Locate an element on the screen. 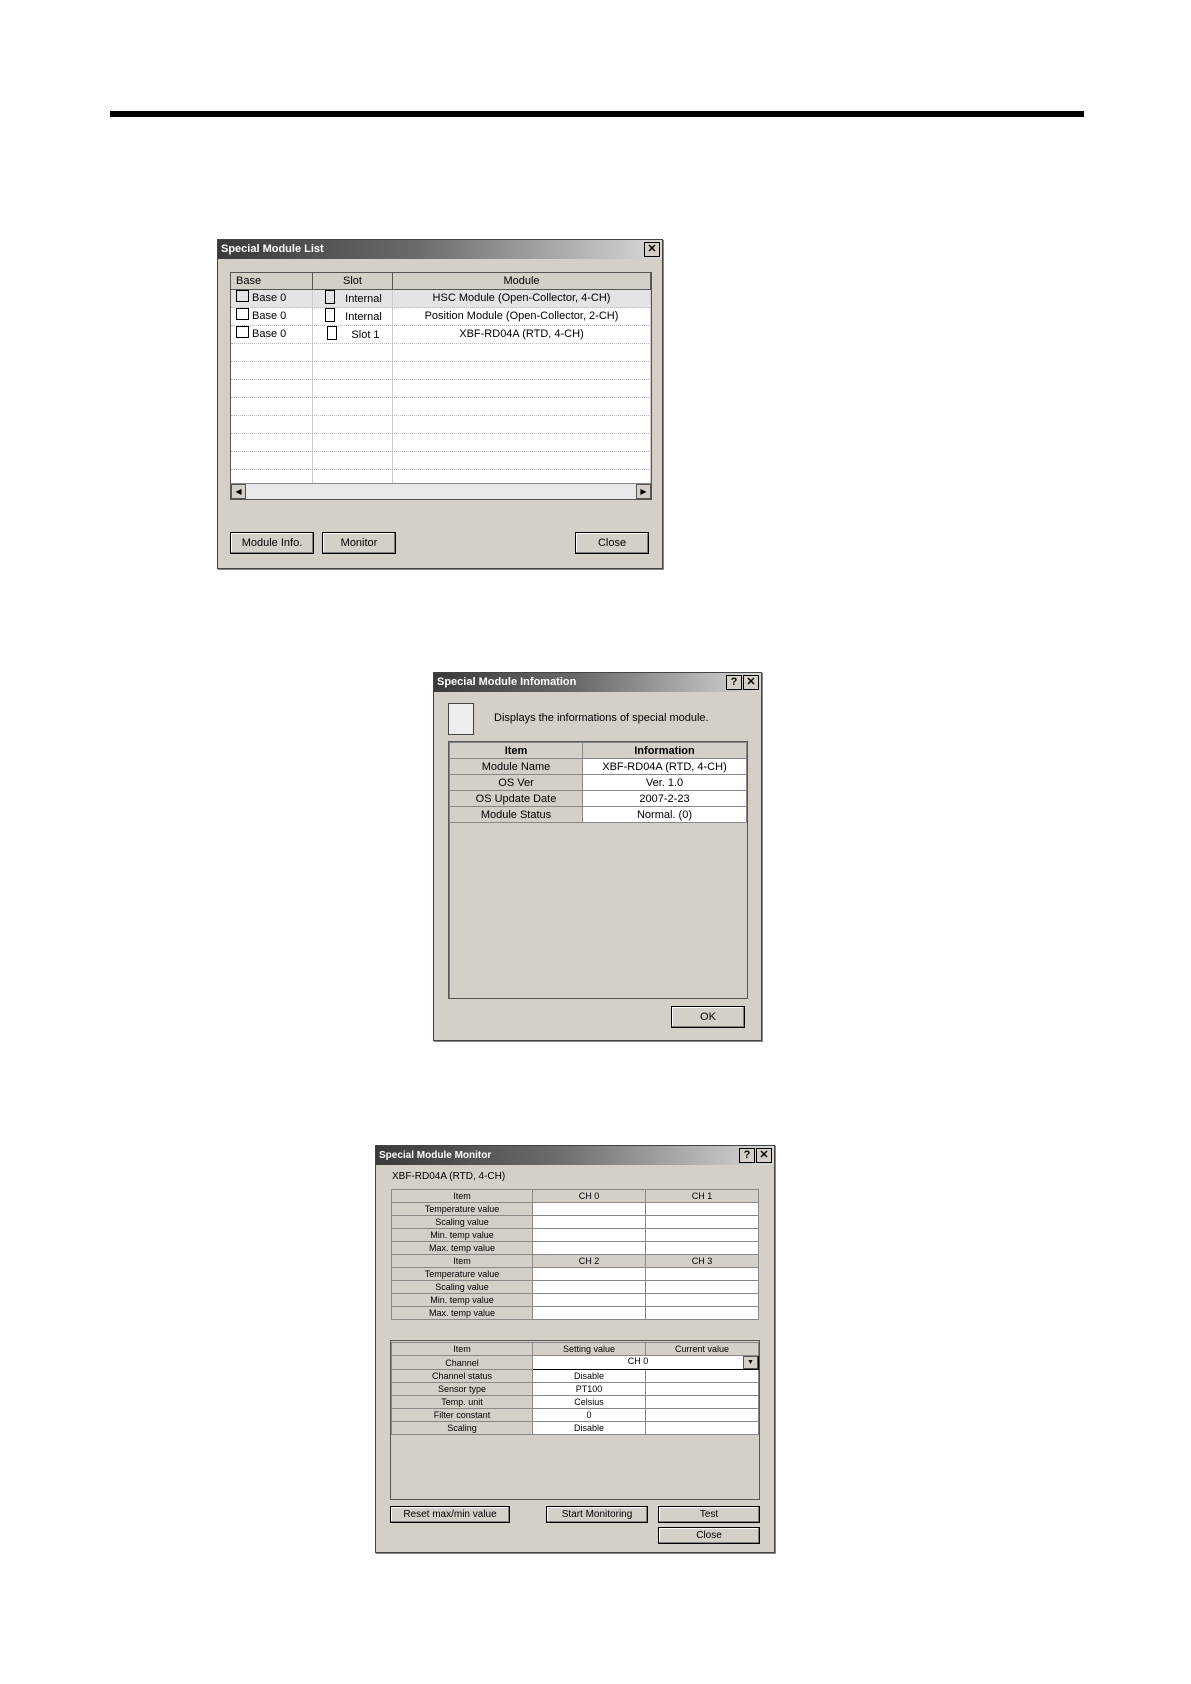 The image size is (1191, 1684). monitor-button: Monitor is located at coordinates (359, 543).